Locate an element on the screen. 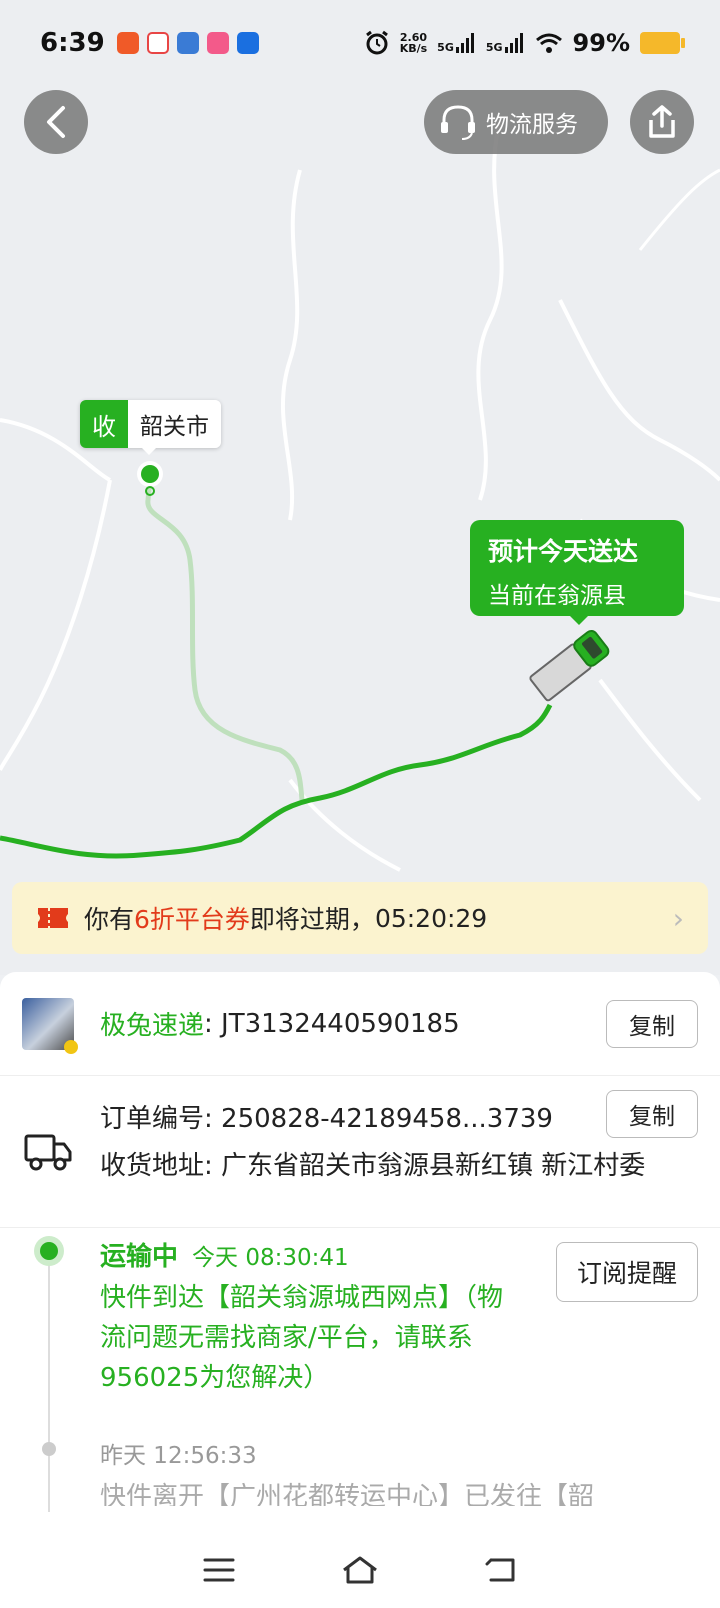 This screenshot has width=720, height=1608. coupon-banner: 你有 6折平台券 即将过期， 05:20:29 › is located at coordinates (360, 918).